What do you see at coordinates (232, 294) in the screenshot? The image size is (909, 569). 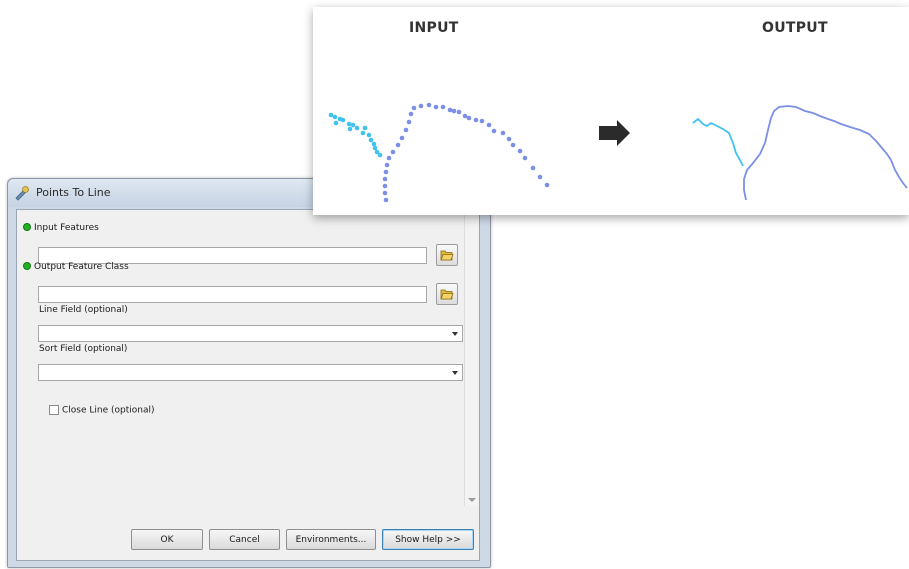 I see `output-feature-class-field` at bounding box center [232, 294].